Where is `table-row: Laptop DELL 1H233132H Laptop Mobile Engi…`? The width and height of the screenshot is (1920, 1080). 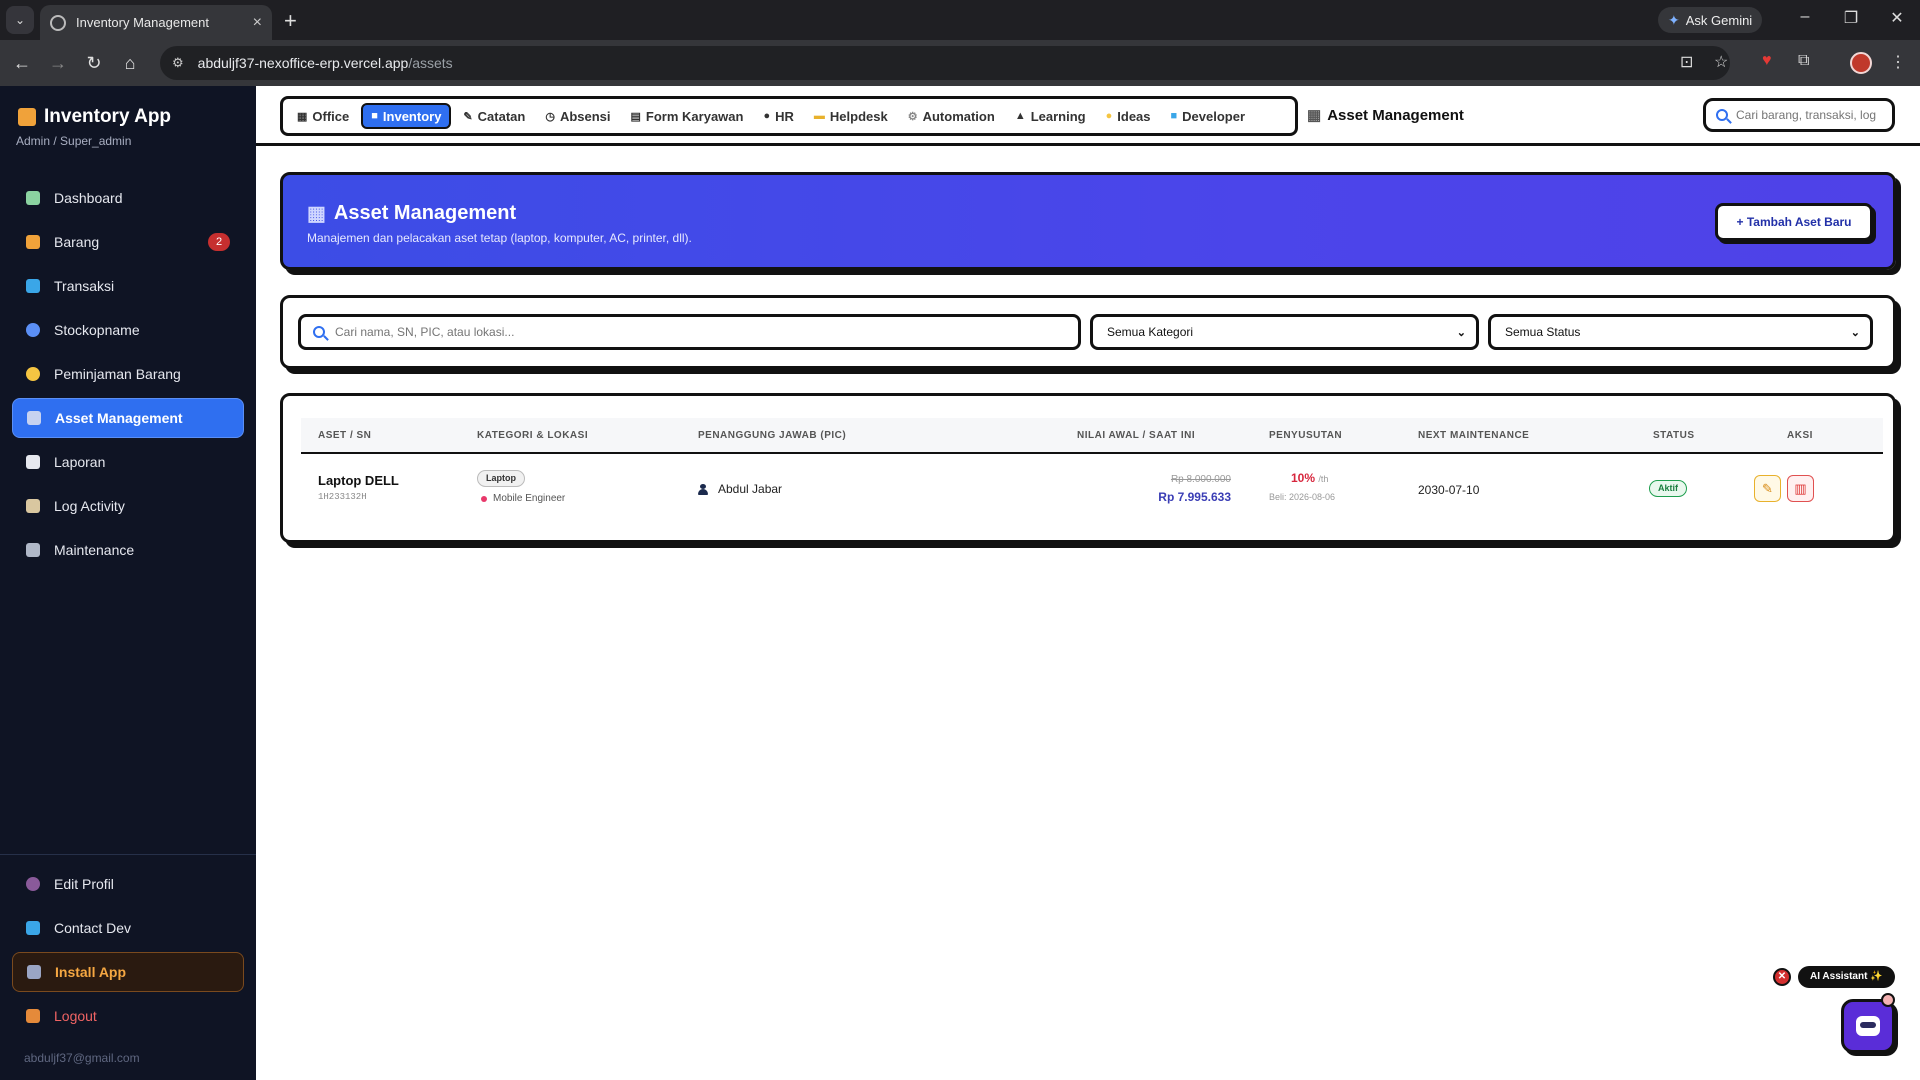
table-row: Laptop DELL 1H233132H Laptop Mobile Engi… is located at coordinates (1092, 489).